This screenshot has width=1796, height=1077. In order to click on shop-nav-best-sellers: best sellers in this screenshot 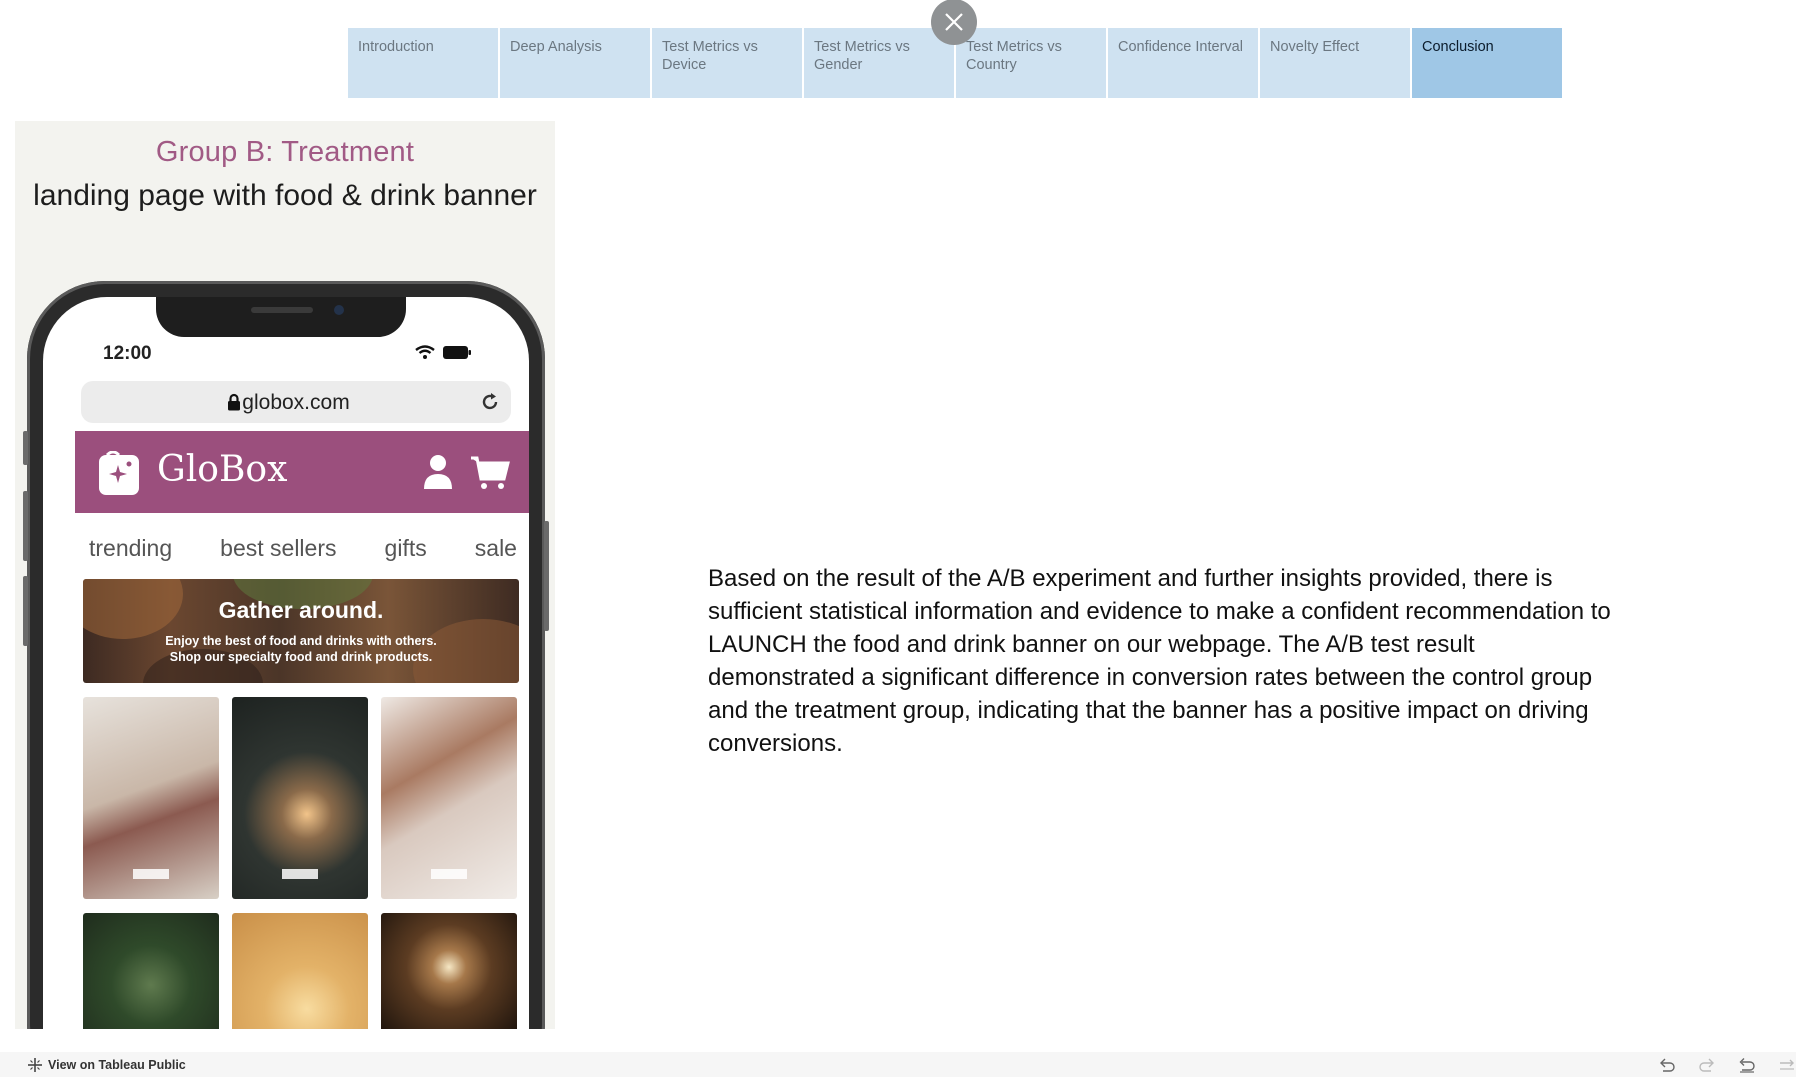, I will do `click(278, 548)`.